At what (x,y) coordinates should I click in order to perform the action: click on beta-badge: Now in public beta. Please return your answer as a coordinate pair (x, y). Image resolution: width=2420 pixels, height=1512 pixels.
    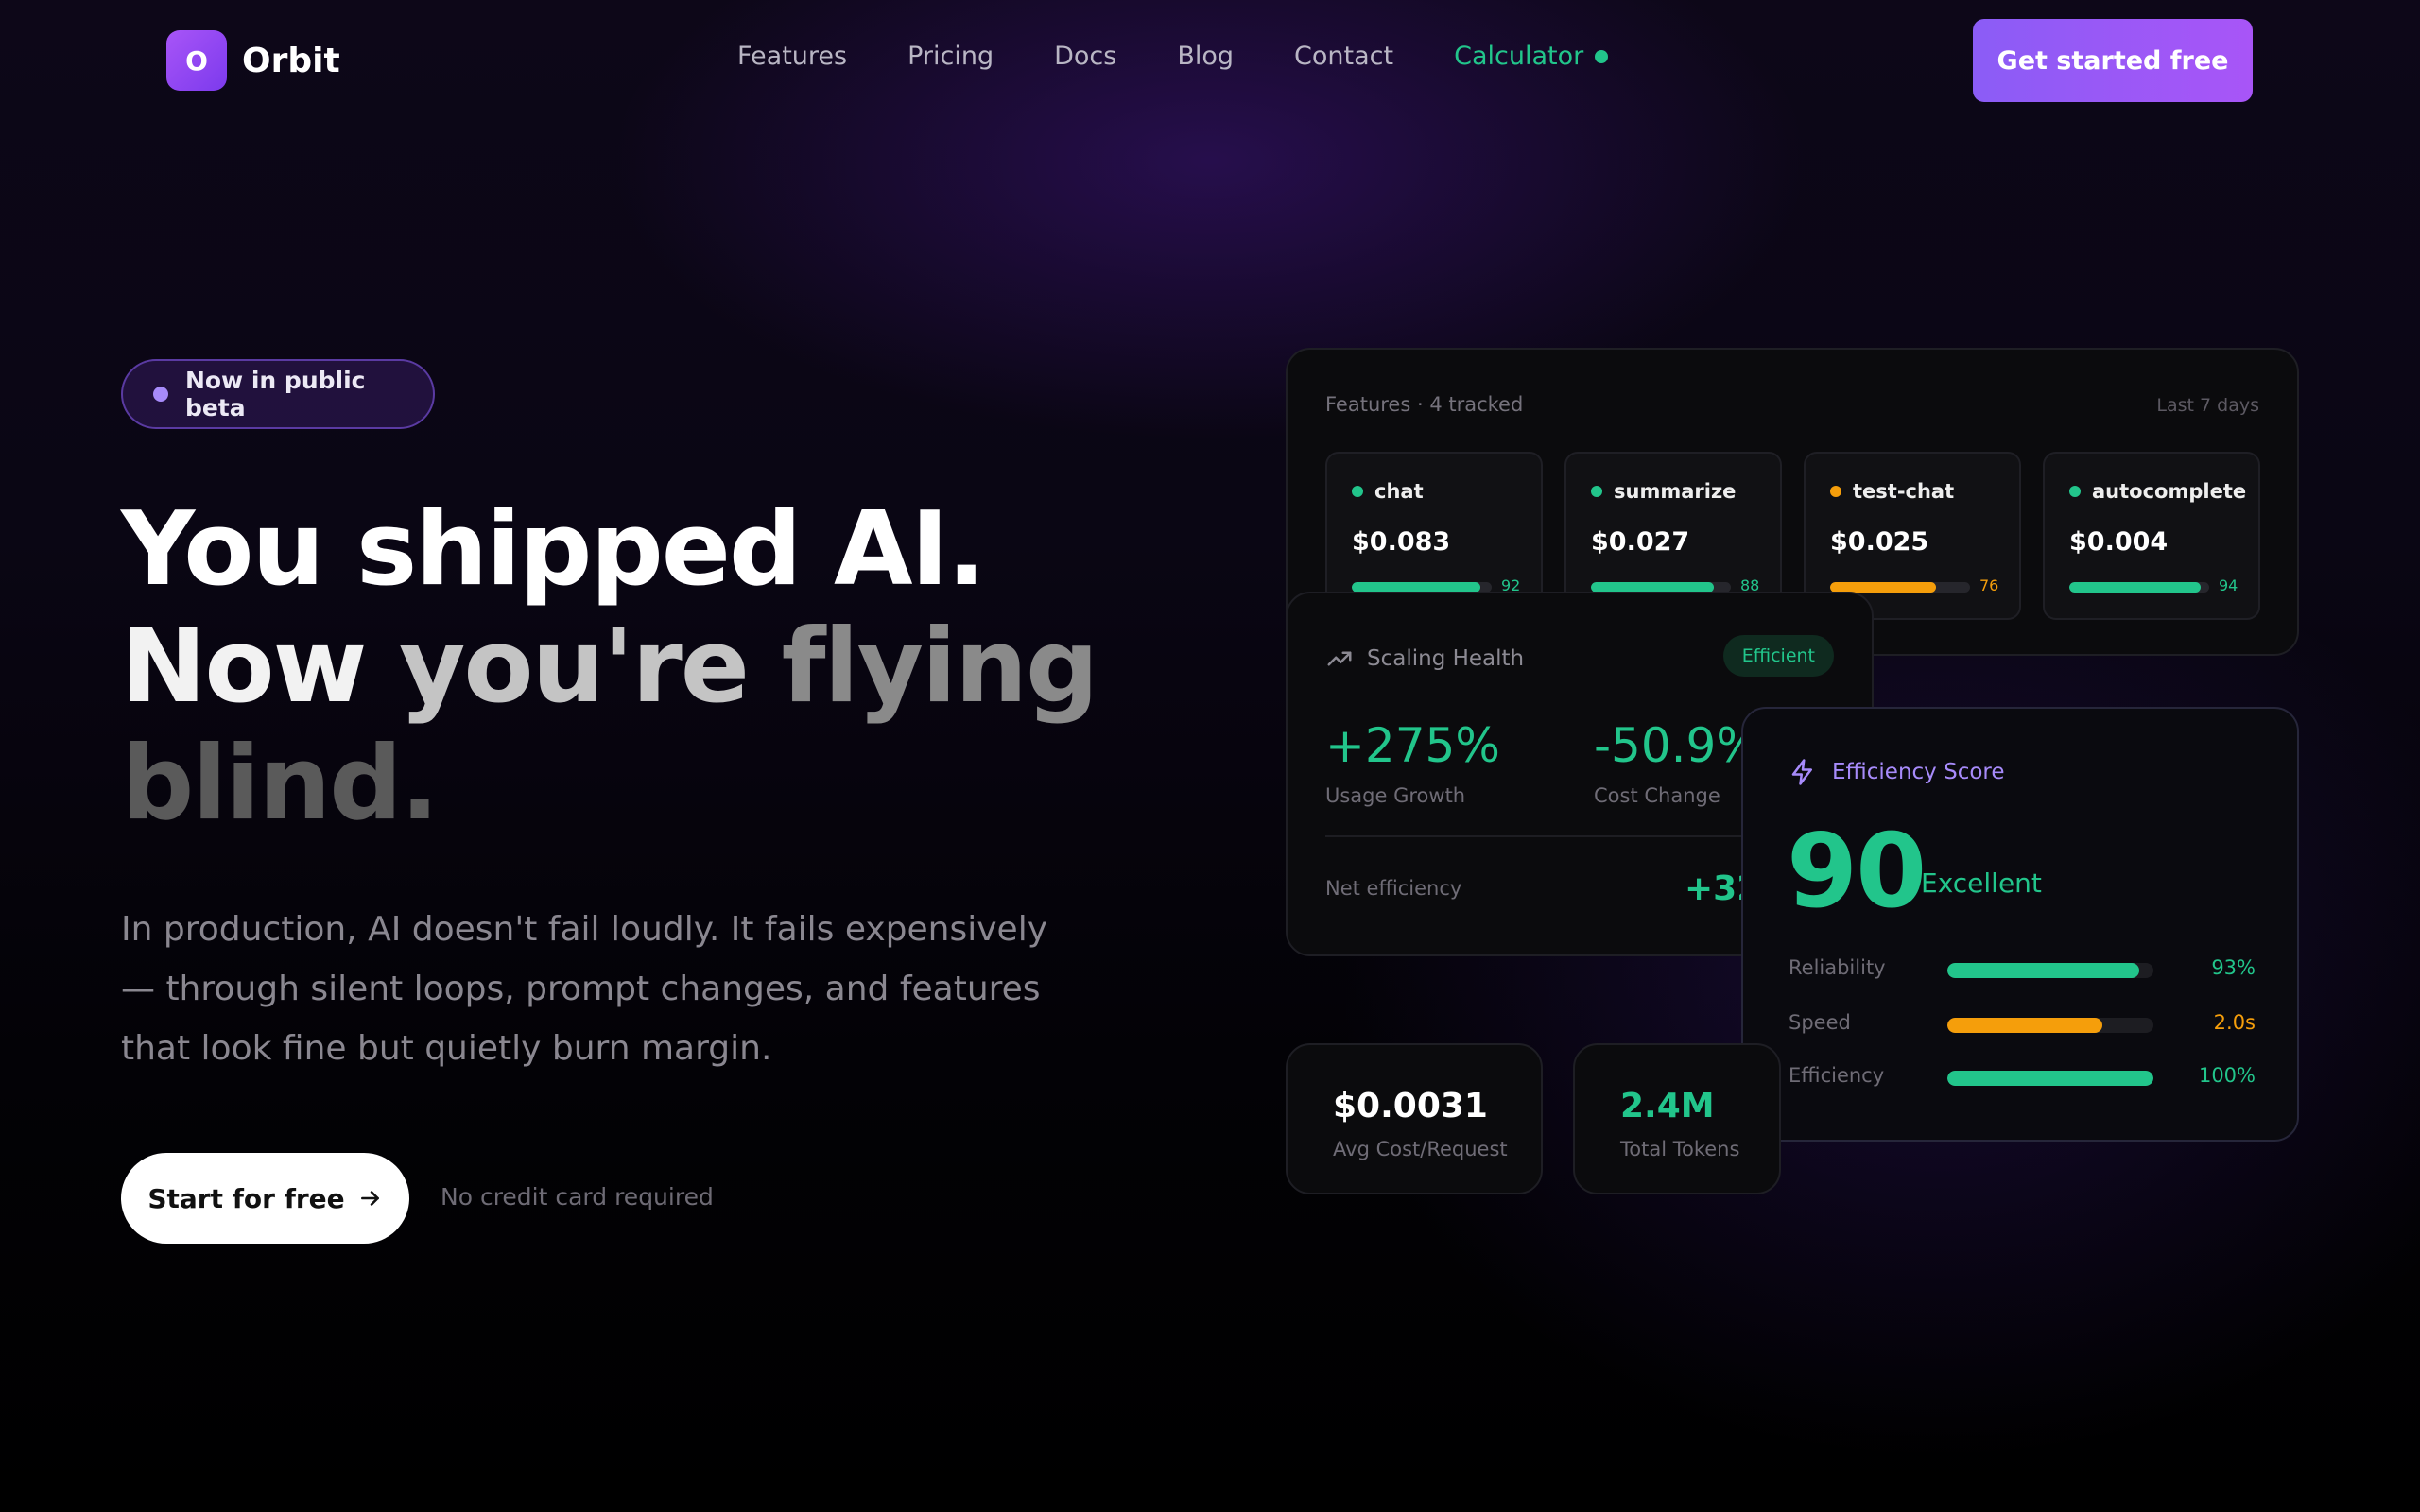
    Looking at the image, I should click on (278, 394).